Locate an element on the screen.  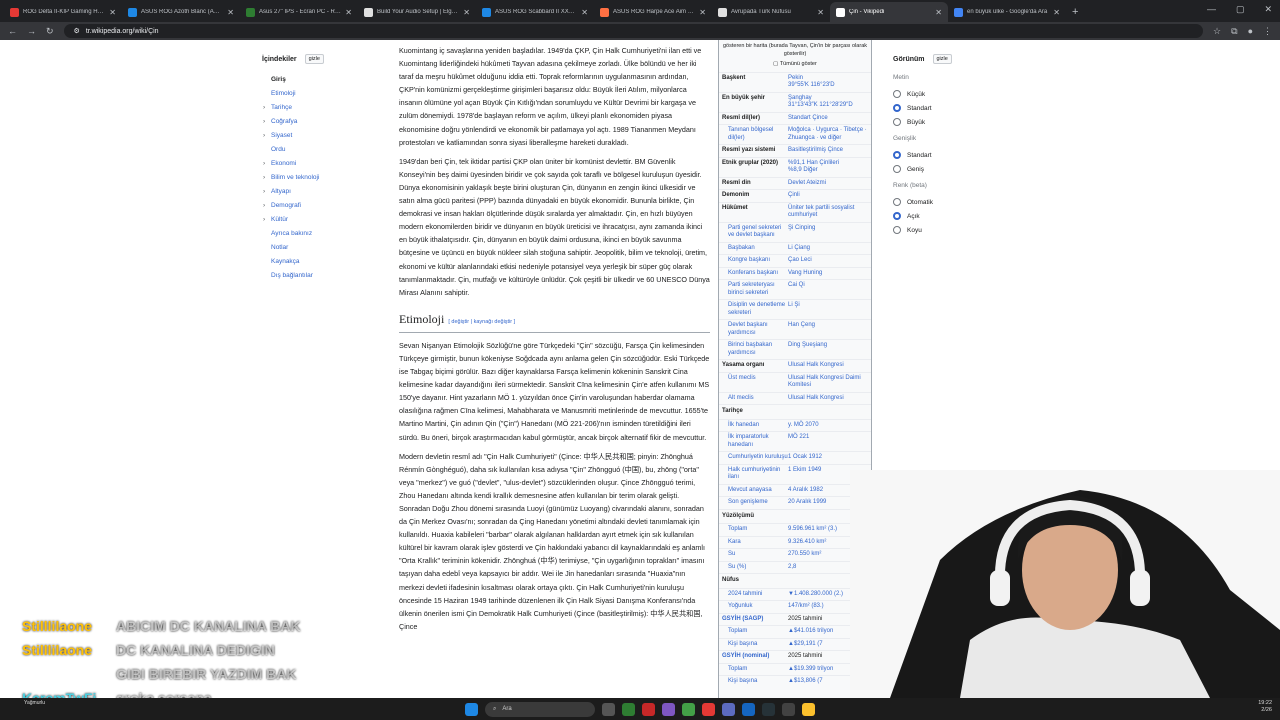
bookmark-star-icon: ☆ is located at coordinates (1217, 31).